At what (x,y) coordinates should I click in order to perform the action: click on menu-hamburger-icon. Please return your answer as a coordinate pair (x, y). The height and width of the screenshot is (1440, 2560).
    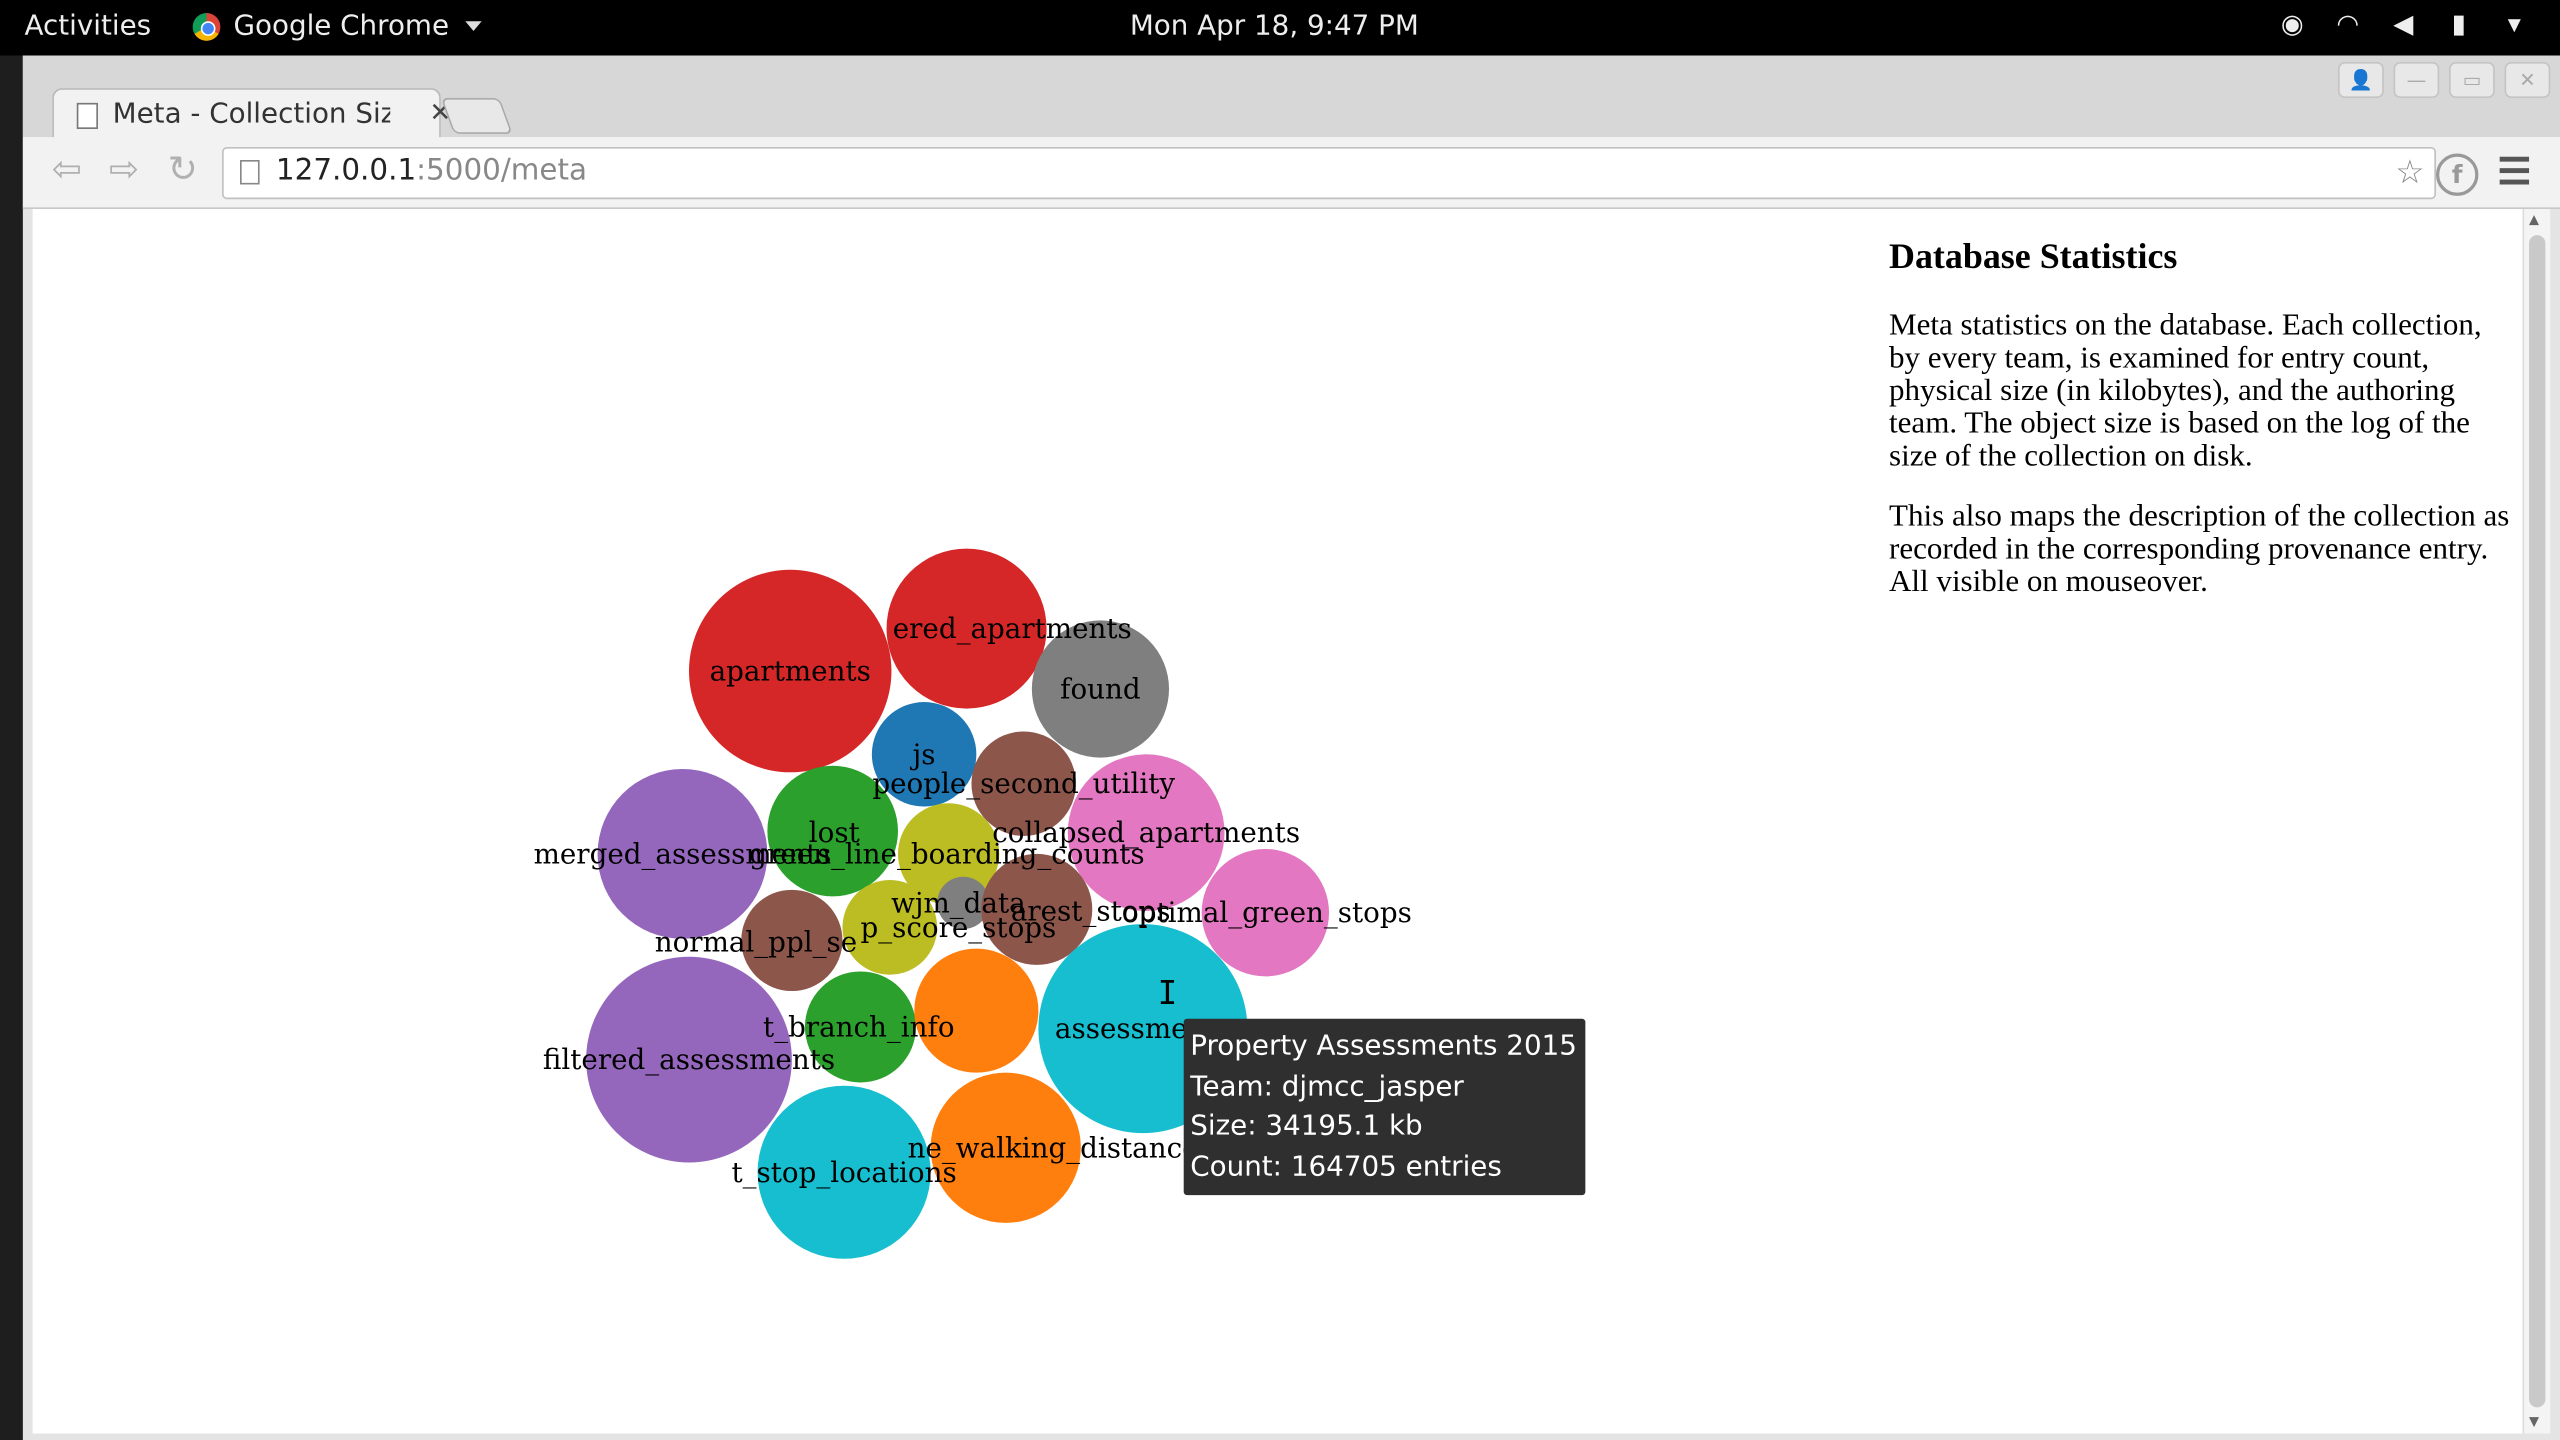
    Looking at the image, I should click on (2514, 173).